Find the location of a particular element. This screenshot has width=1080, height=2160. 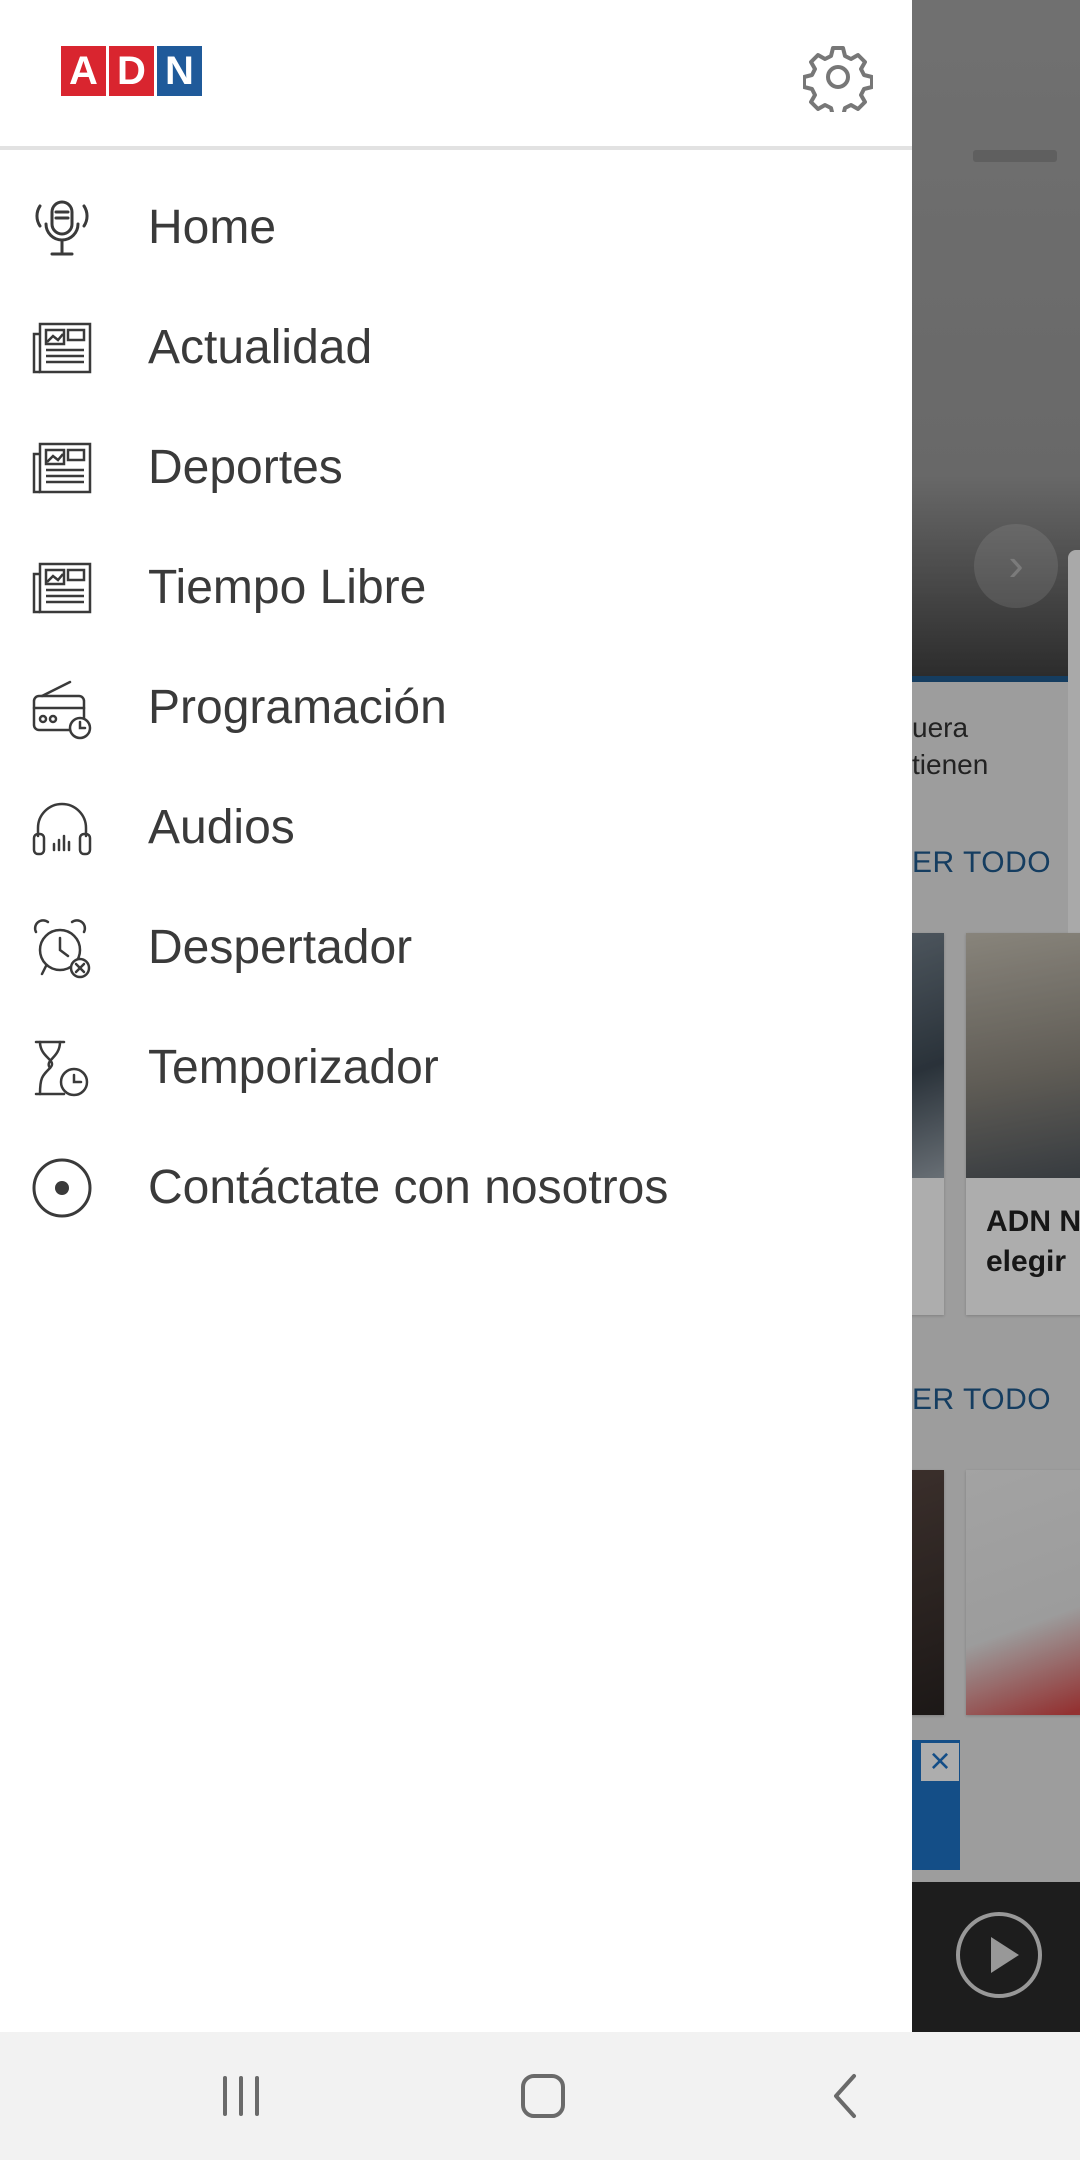

menu-item-label: Audios is located at coordinates (221, 827).